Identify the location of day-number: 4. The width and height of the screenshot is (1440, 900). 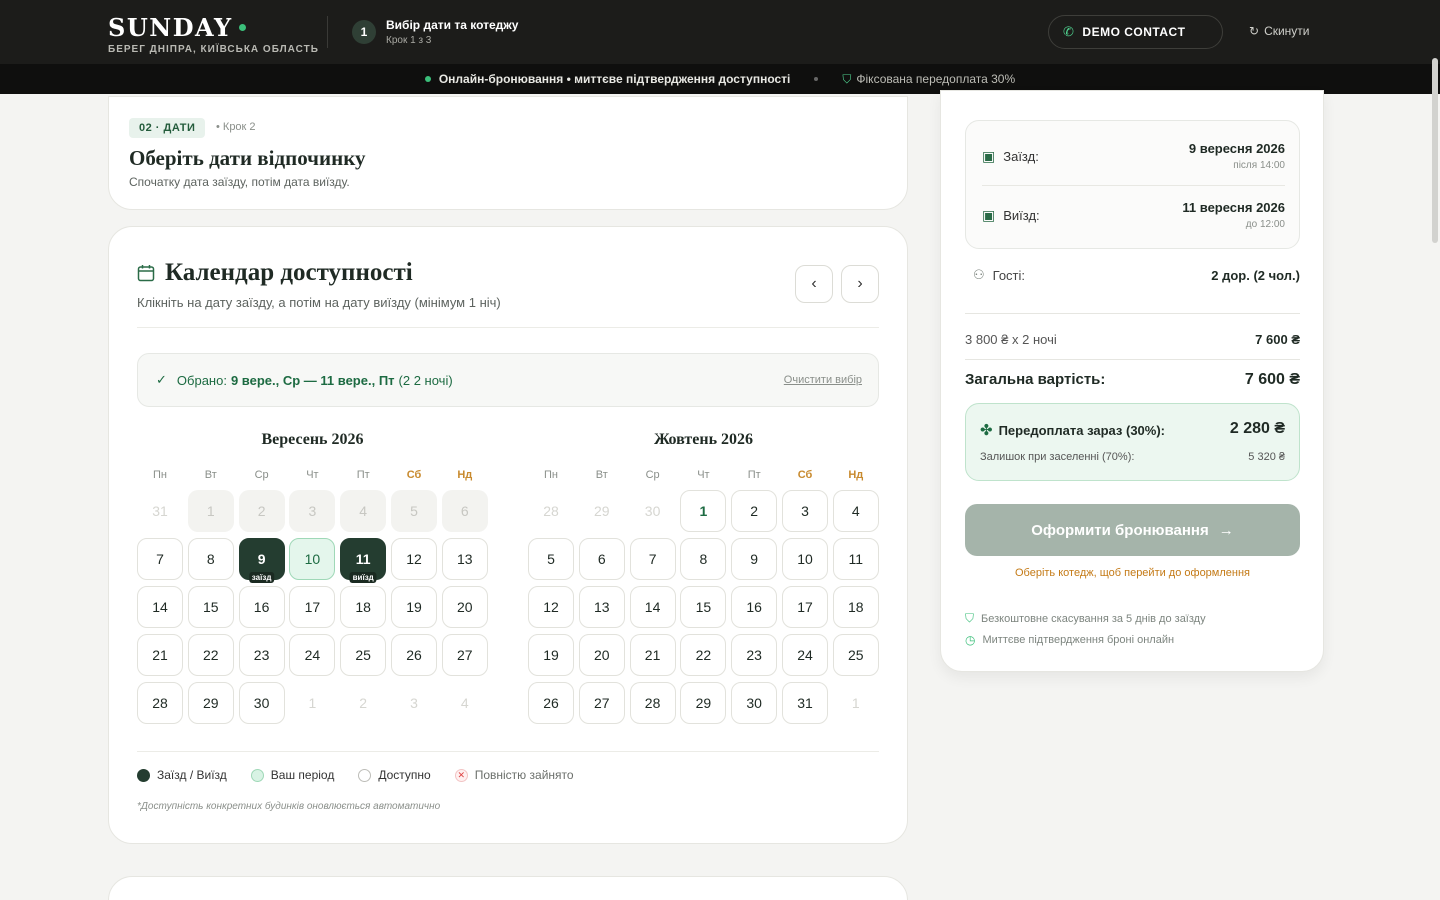
(363, 511).